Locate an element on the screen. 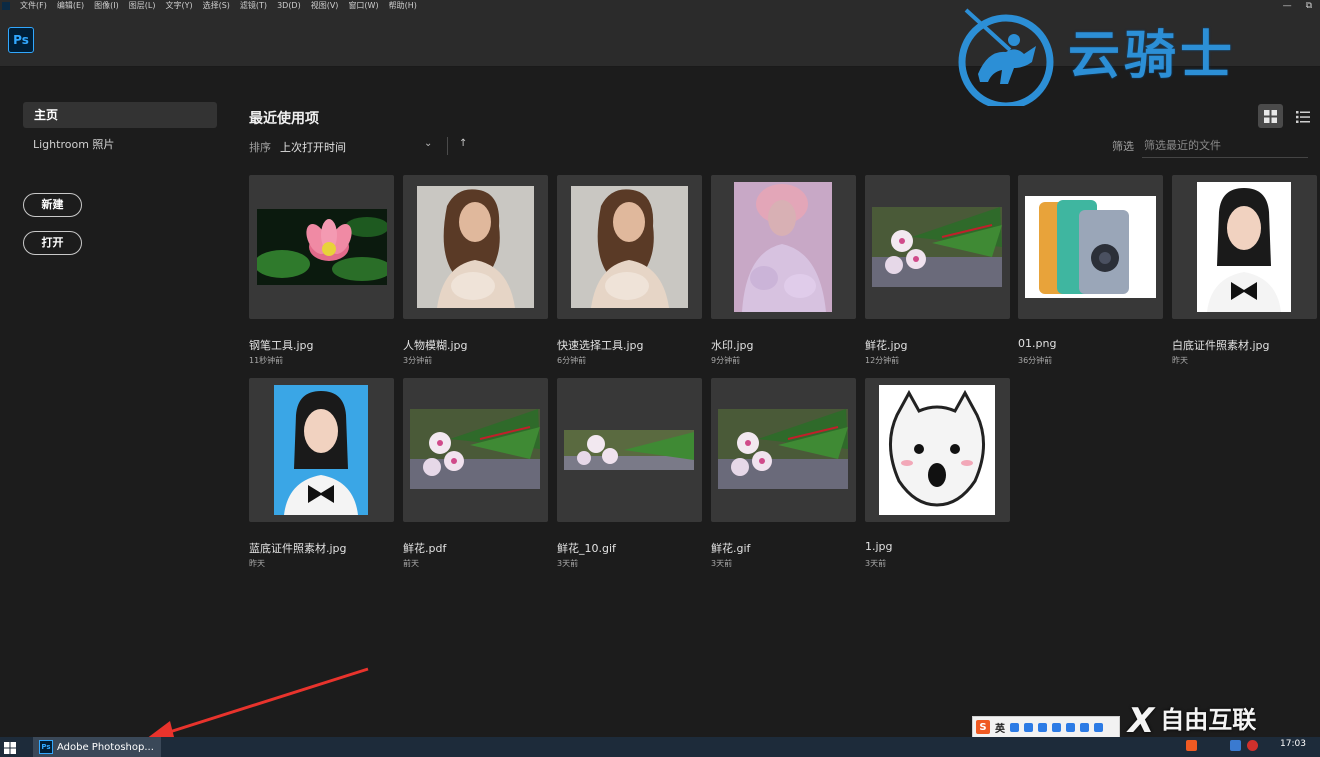  thumbnail-flower-strip is located at coordinates (629, 450).